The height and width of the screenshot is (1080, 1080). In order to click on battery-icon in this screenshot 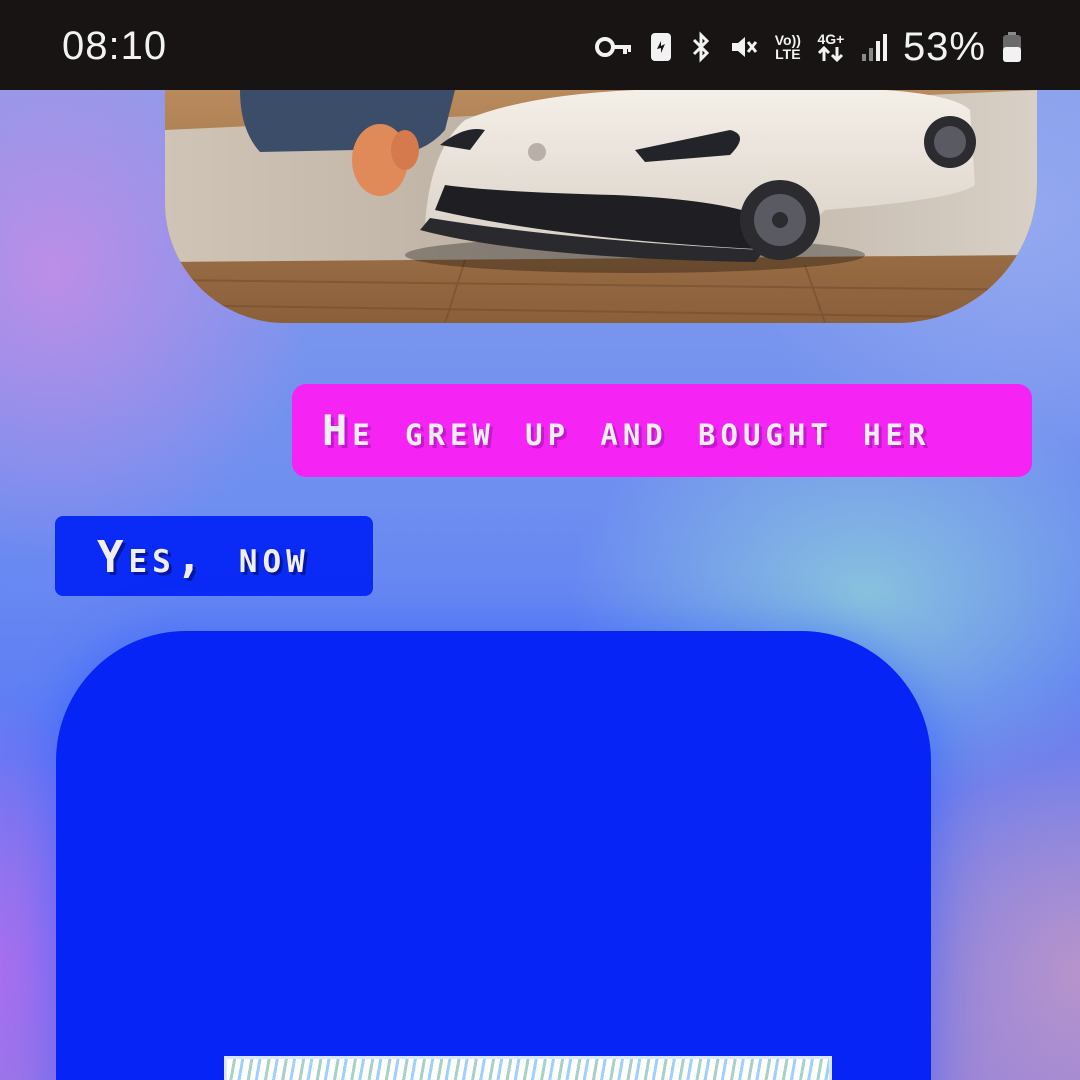, I will do `click(1012, 47)`.